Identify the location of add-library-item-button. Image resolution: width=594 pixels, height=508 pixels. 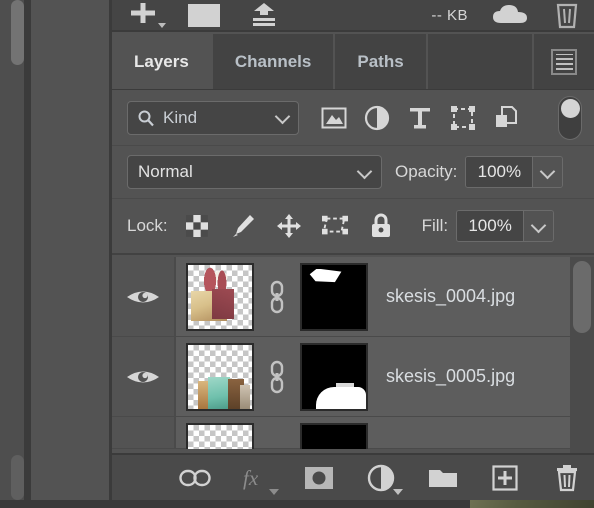
(143, 15).